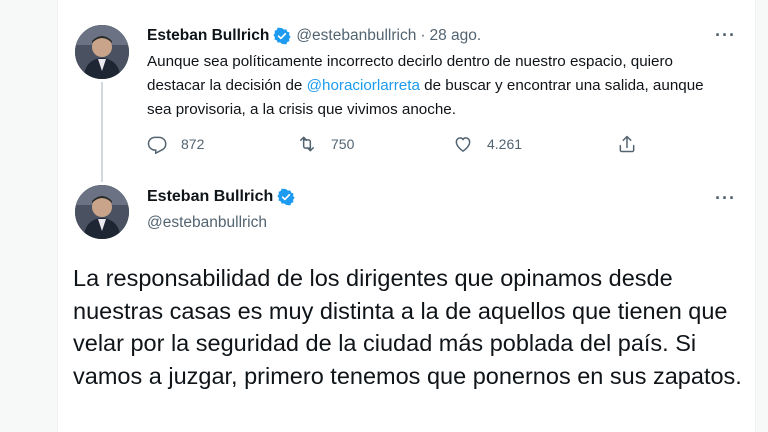 This screenshot has height=432, width=768. Describe the element at coordinates (627, 144) in the screenshot. I see `share-icon` at that location.